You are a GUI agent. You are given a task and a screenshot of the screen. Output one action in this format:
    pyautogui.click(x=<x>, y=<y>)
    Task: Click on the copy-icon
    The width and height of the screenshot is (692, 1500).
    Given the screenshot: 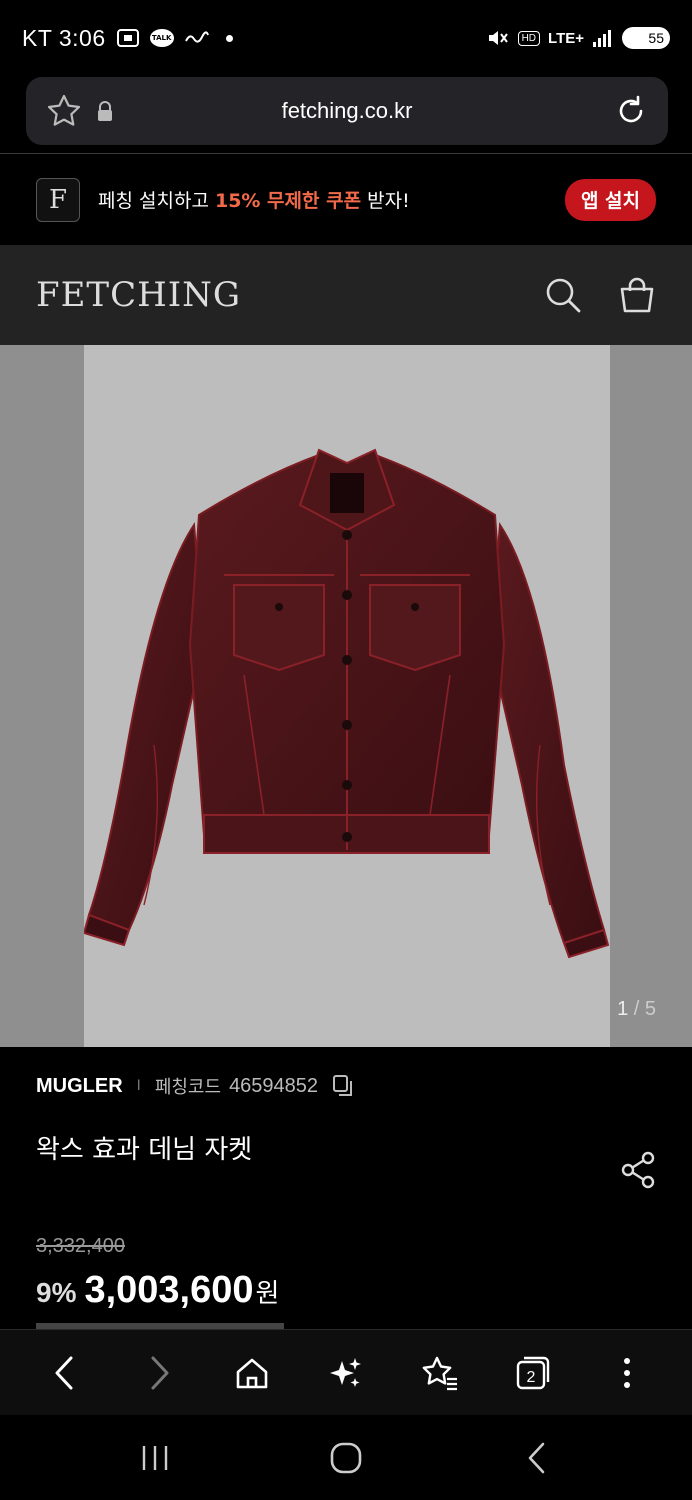 What is the action you would take?
    pyautogui.click(x=343, y=1086)
    